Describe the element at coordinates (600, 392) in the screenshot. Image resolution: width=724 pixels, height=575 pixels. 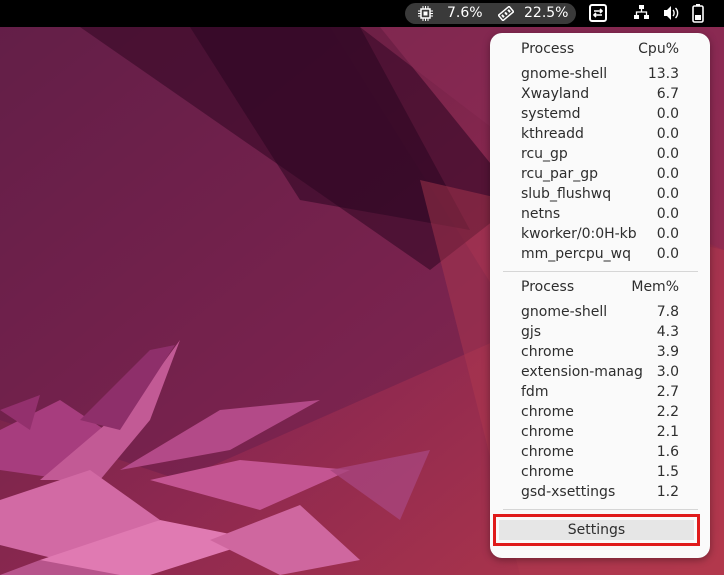
I see `mem-process-row: fdm 2.7` at that location.